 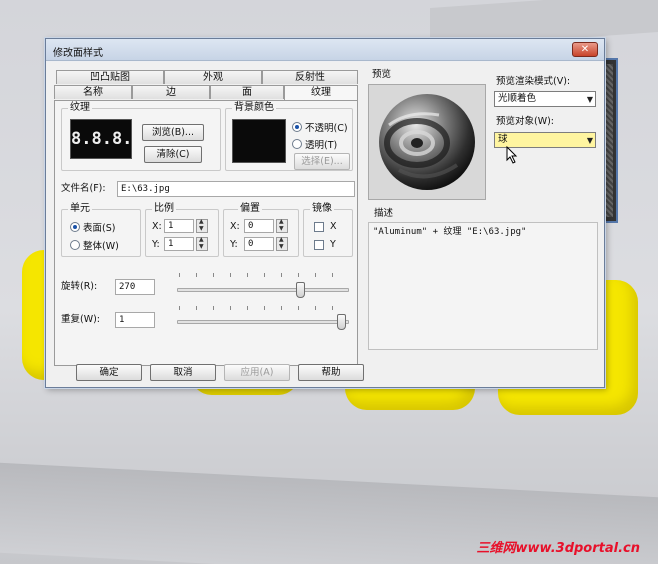 What do you see at coordinates (81, 319) in the screenshot?
I see `repeat-label: 重复(W):` at bounding box center [81, 319].